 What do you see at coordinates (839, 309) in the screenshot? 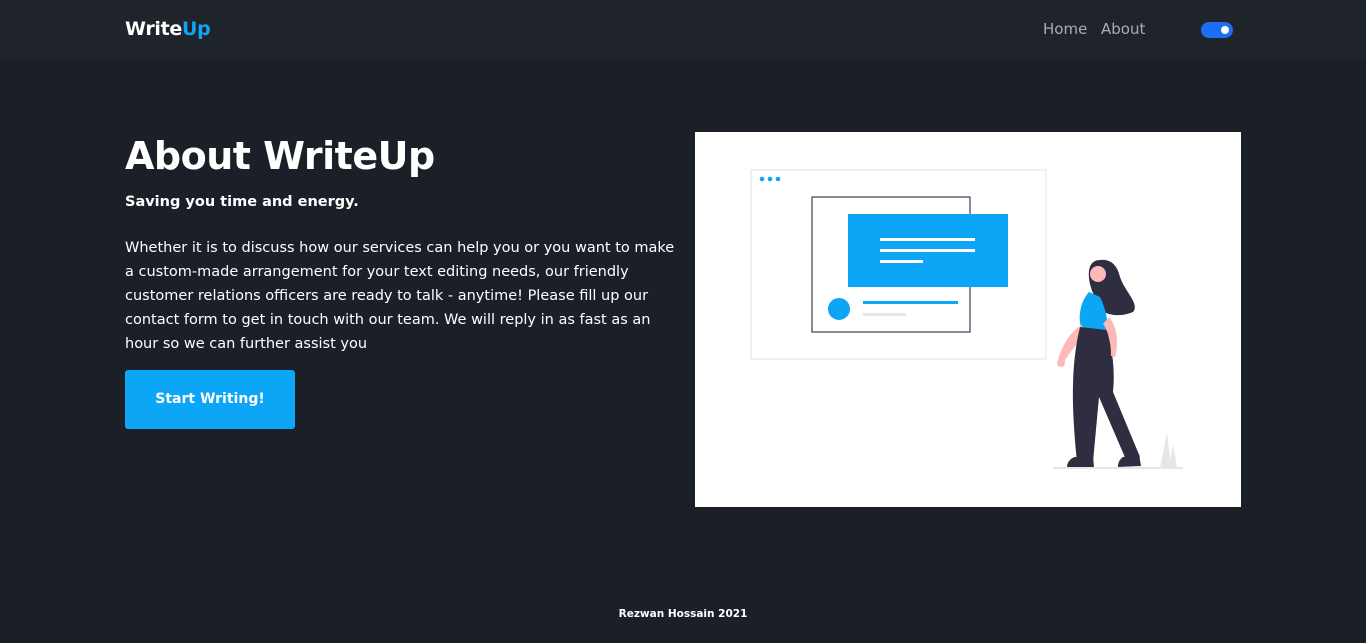
I see `avatar-circle-shape` at bounding box center [839, 309].